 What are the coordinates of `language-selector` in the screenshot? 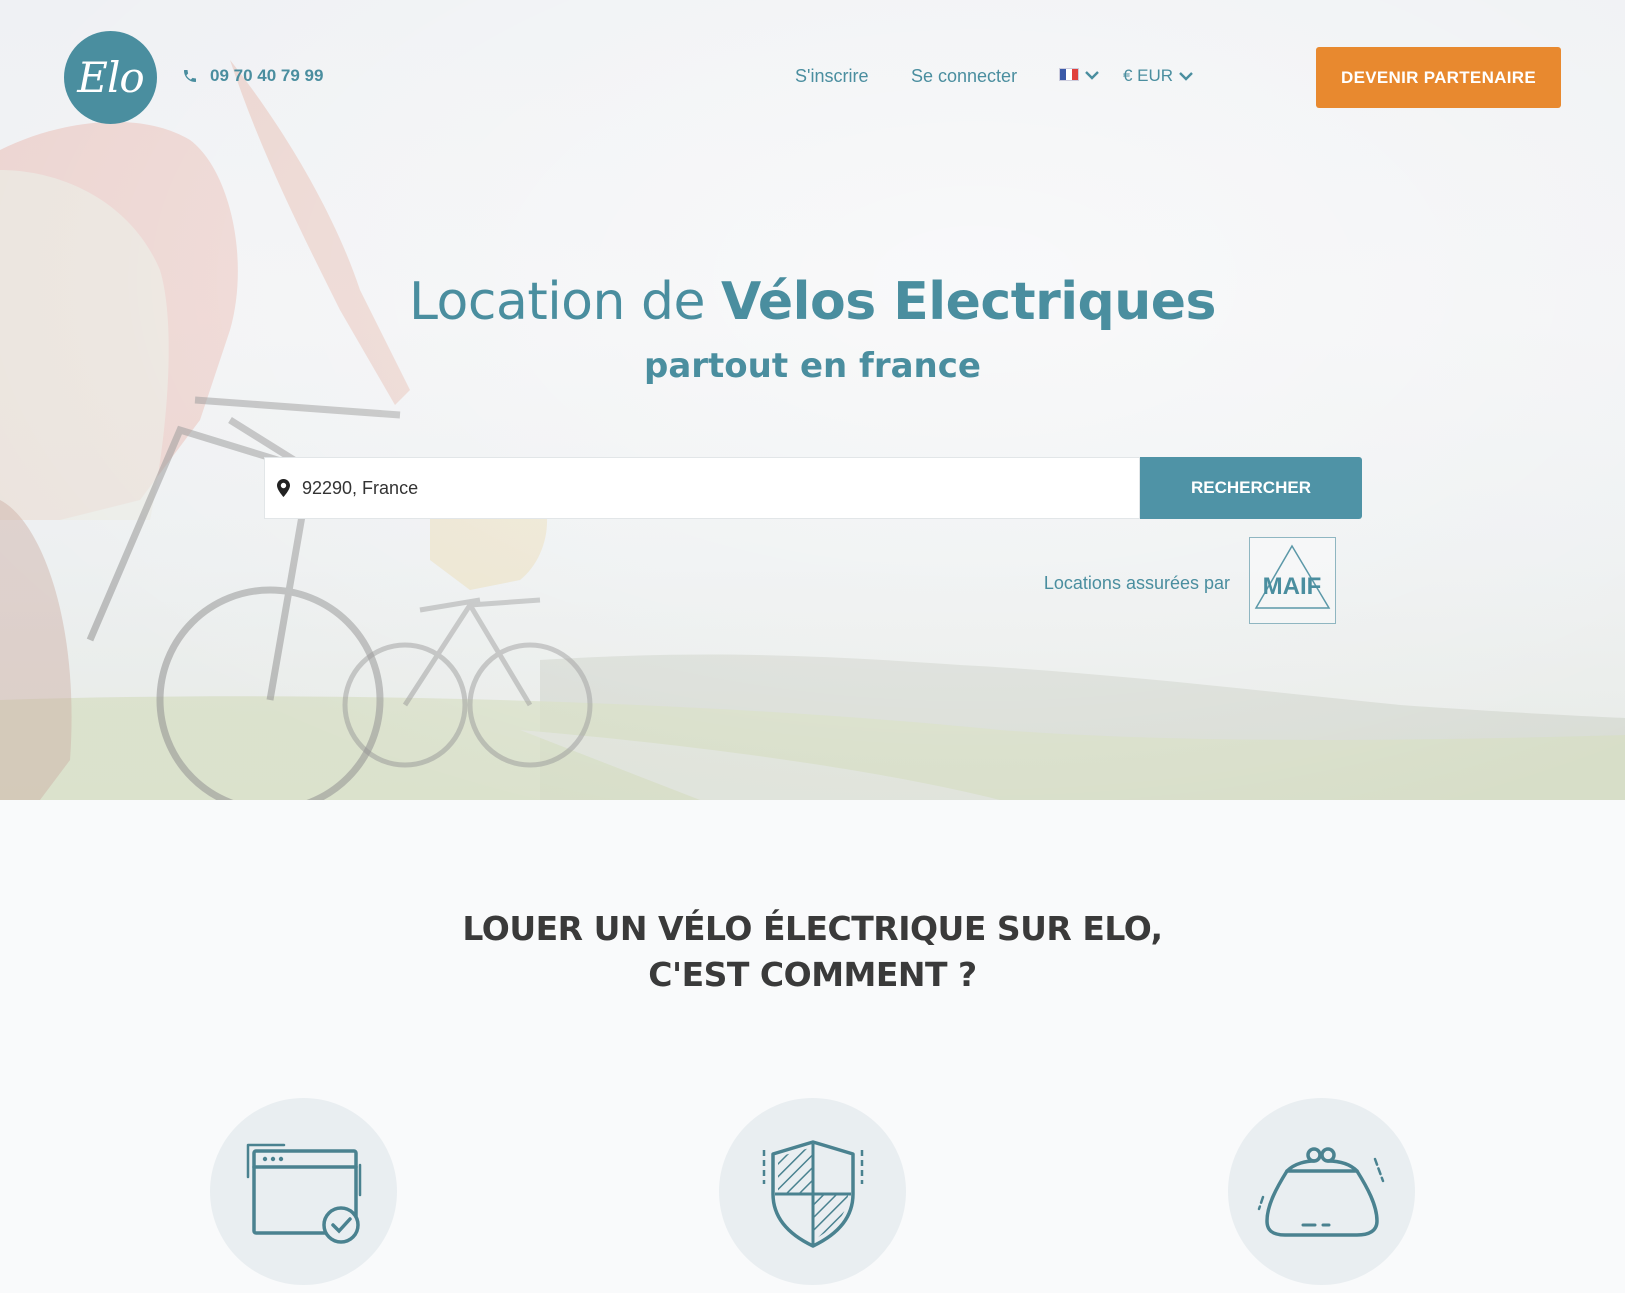 It's located at (1079, 74).